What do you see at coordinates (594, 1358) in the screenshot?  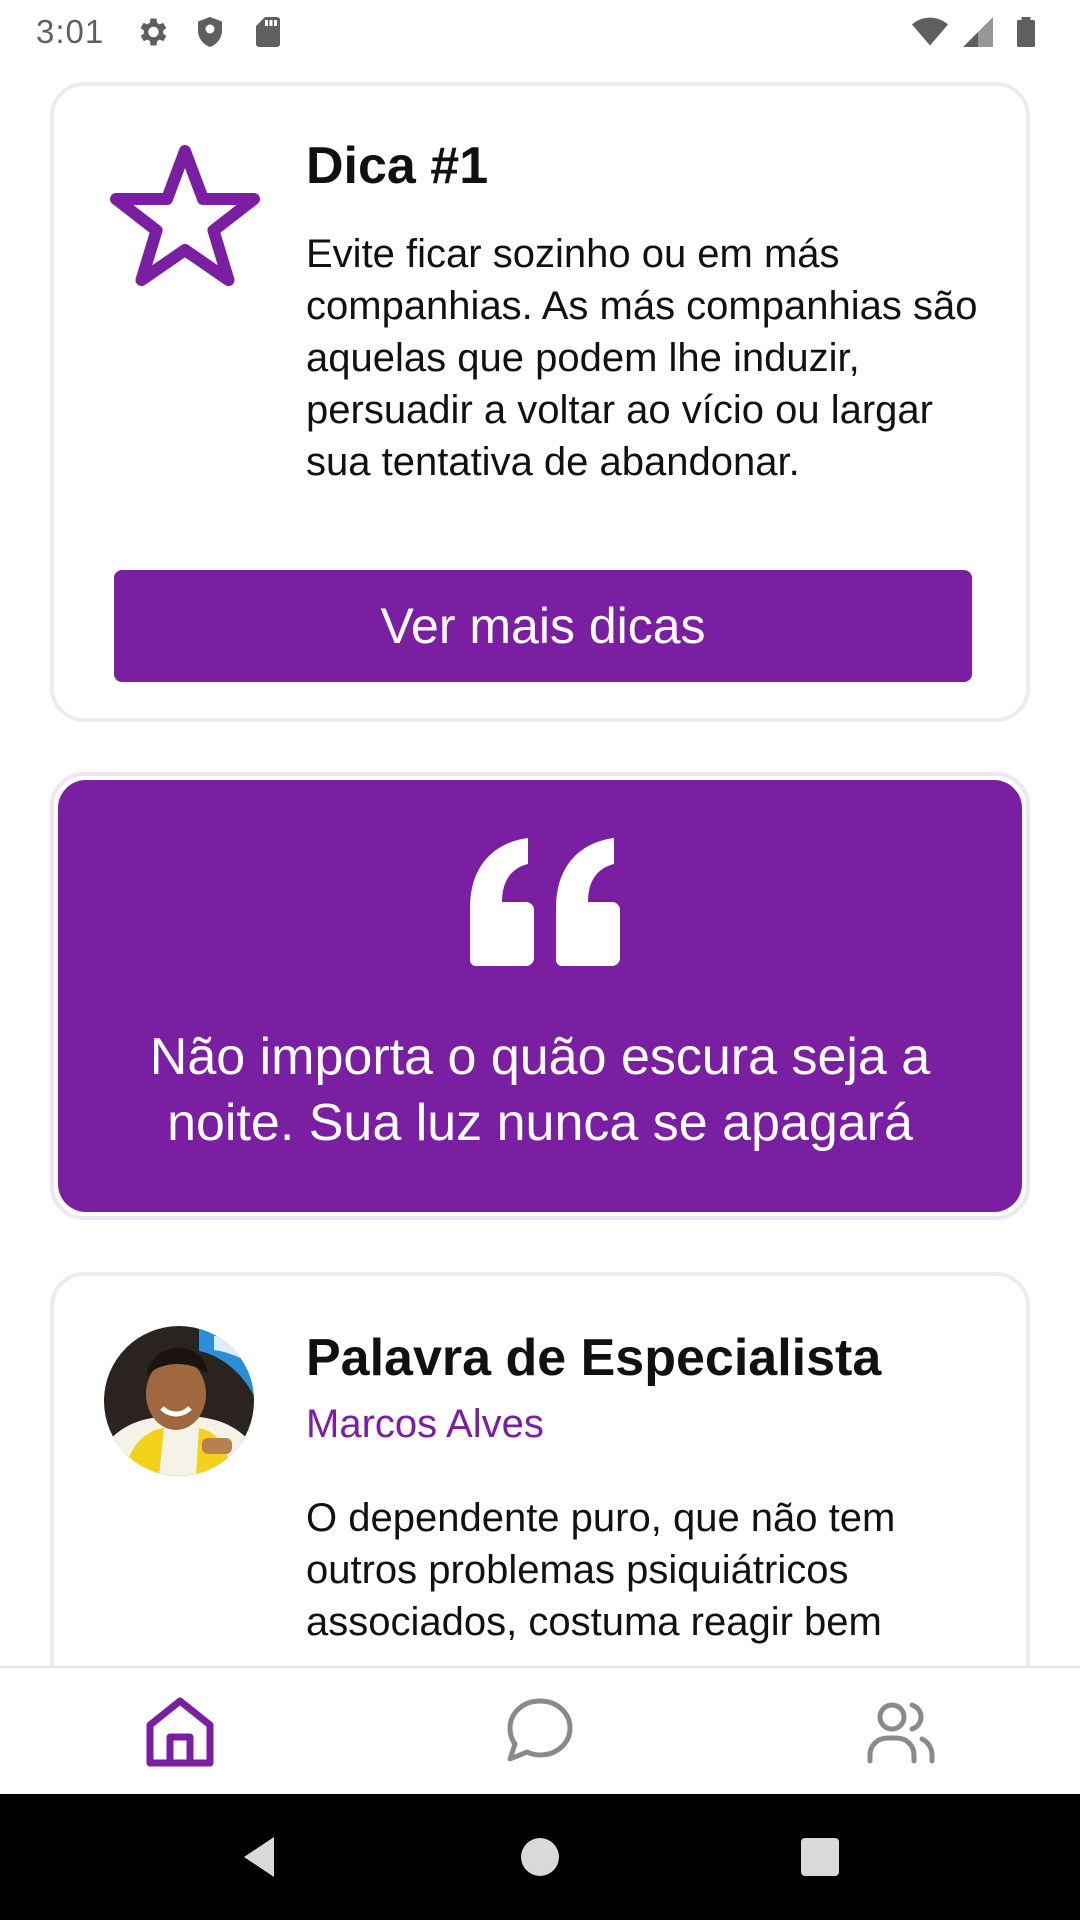 I see `specialist-section-title: Palavra de Especialista` at bounding box center [594, 1358].